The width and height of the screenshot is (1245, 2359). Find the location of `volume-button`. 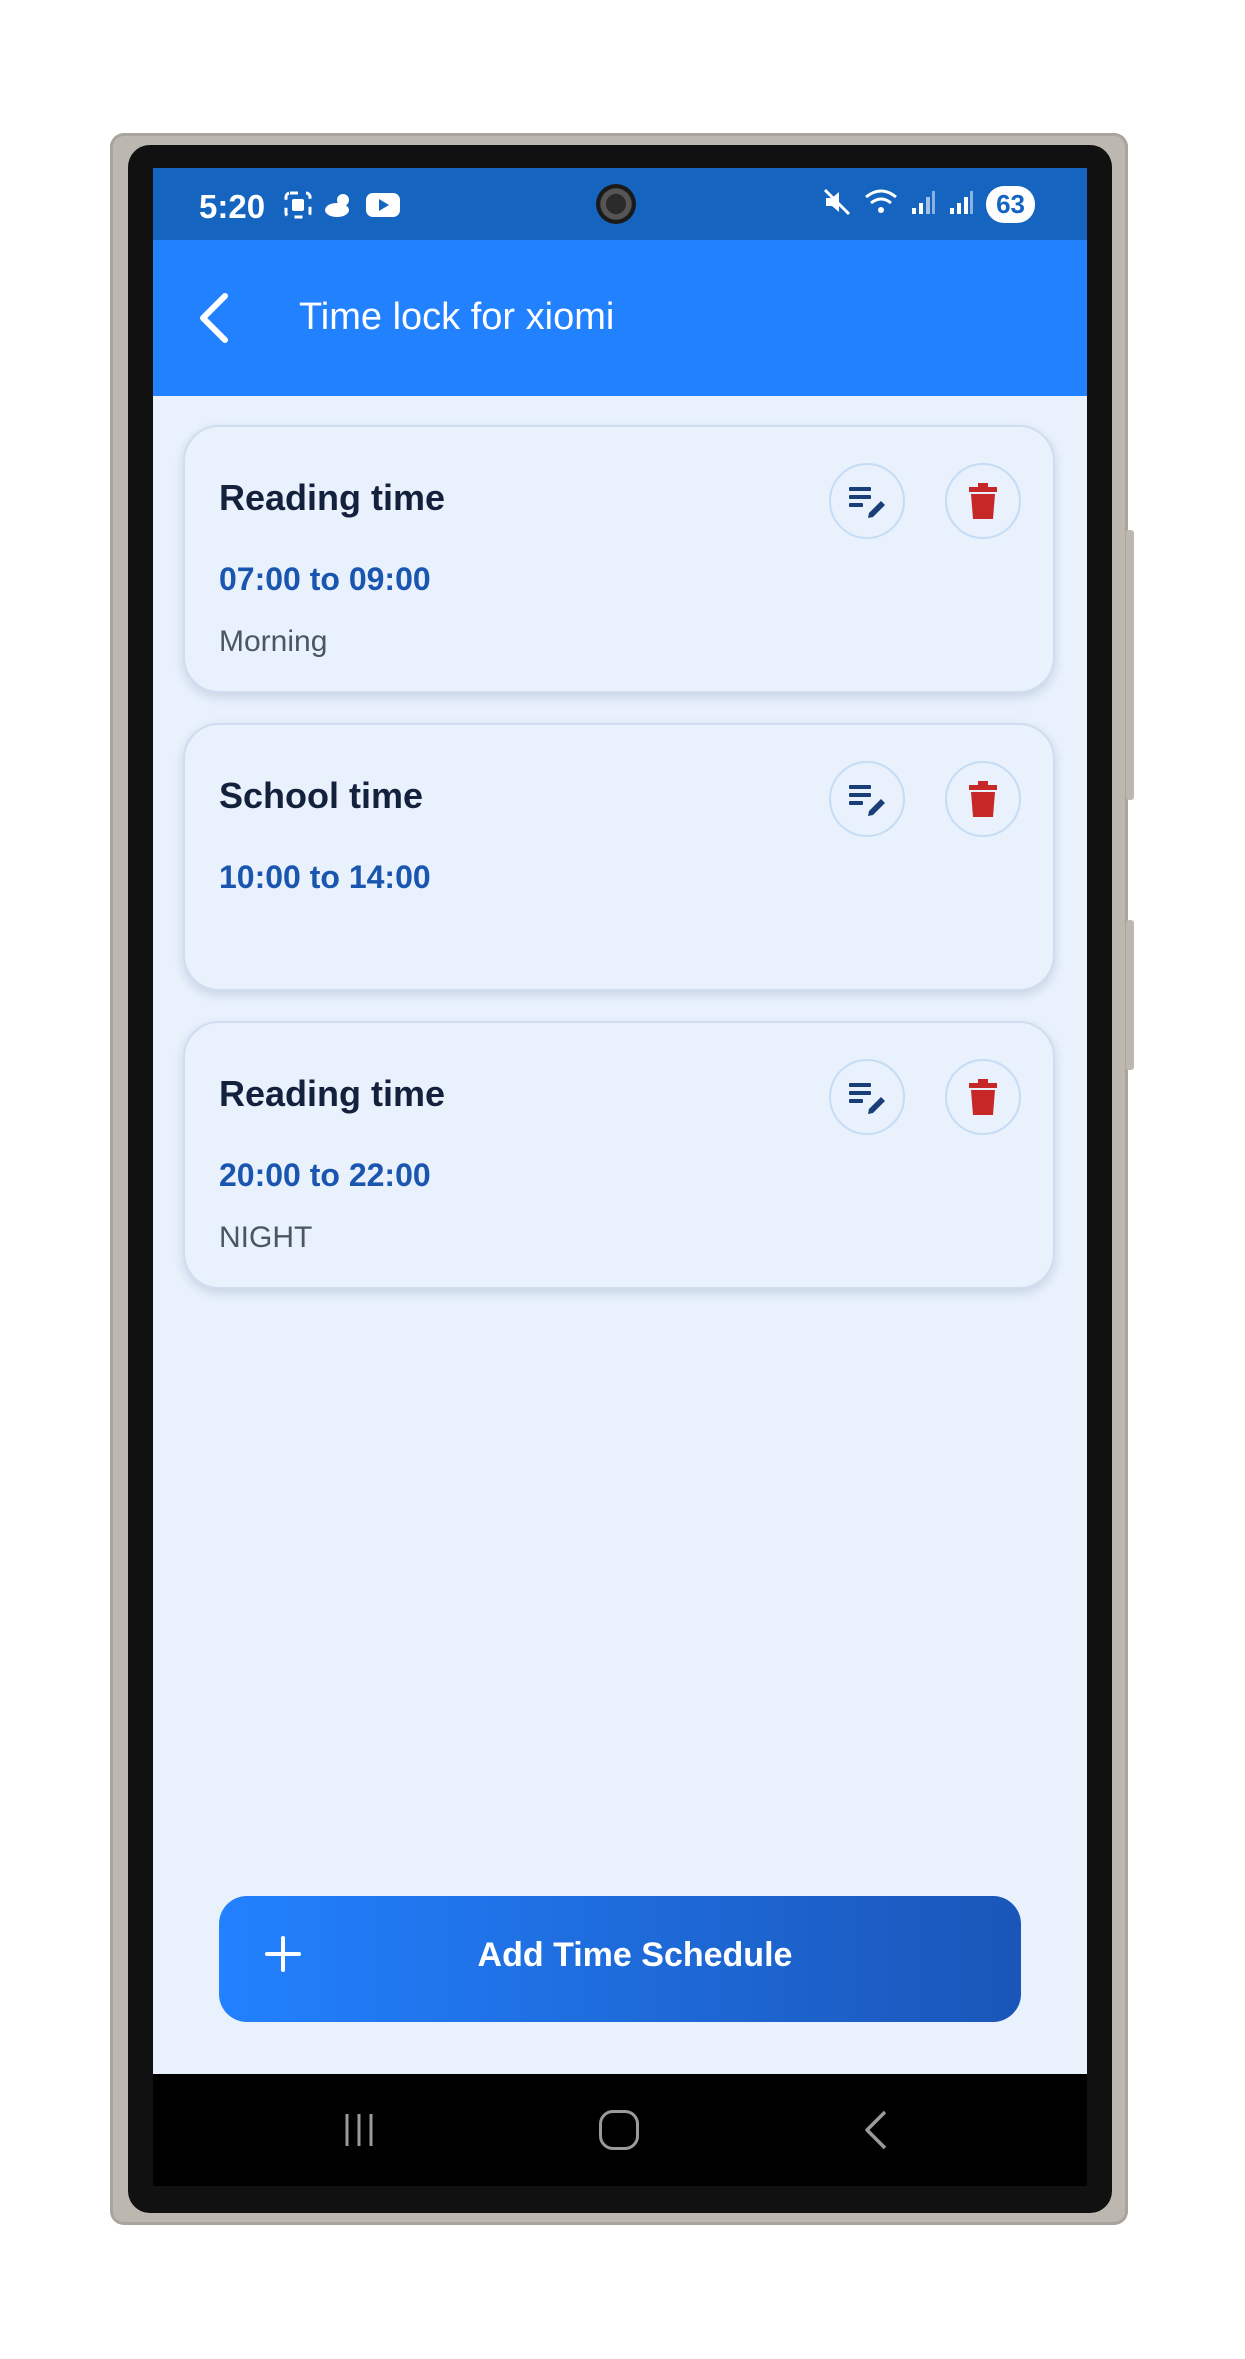

volume-button is located at coordinates (1130, 665).